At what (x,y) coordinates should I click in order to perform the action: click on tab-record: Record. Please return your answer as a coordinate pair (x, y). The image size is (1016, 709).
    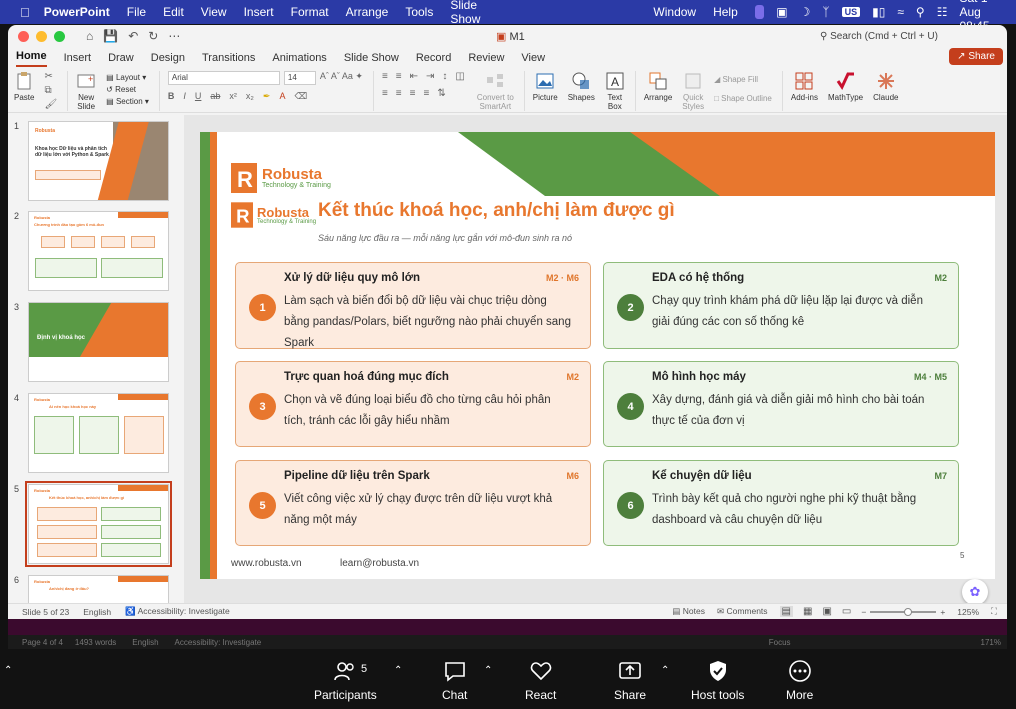
    Looking at the image, I should click on (433, 59).